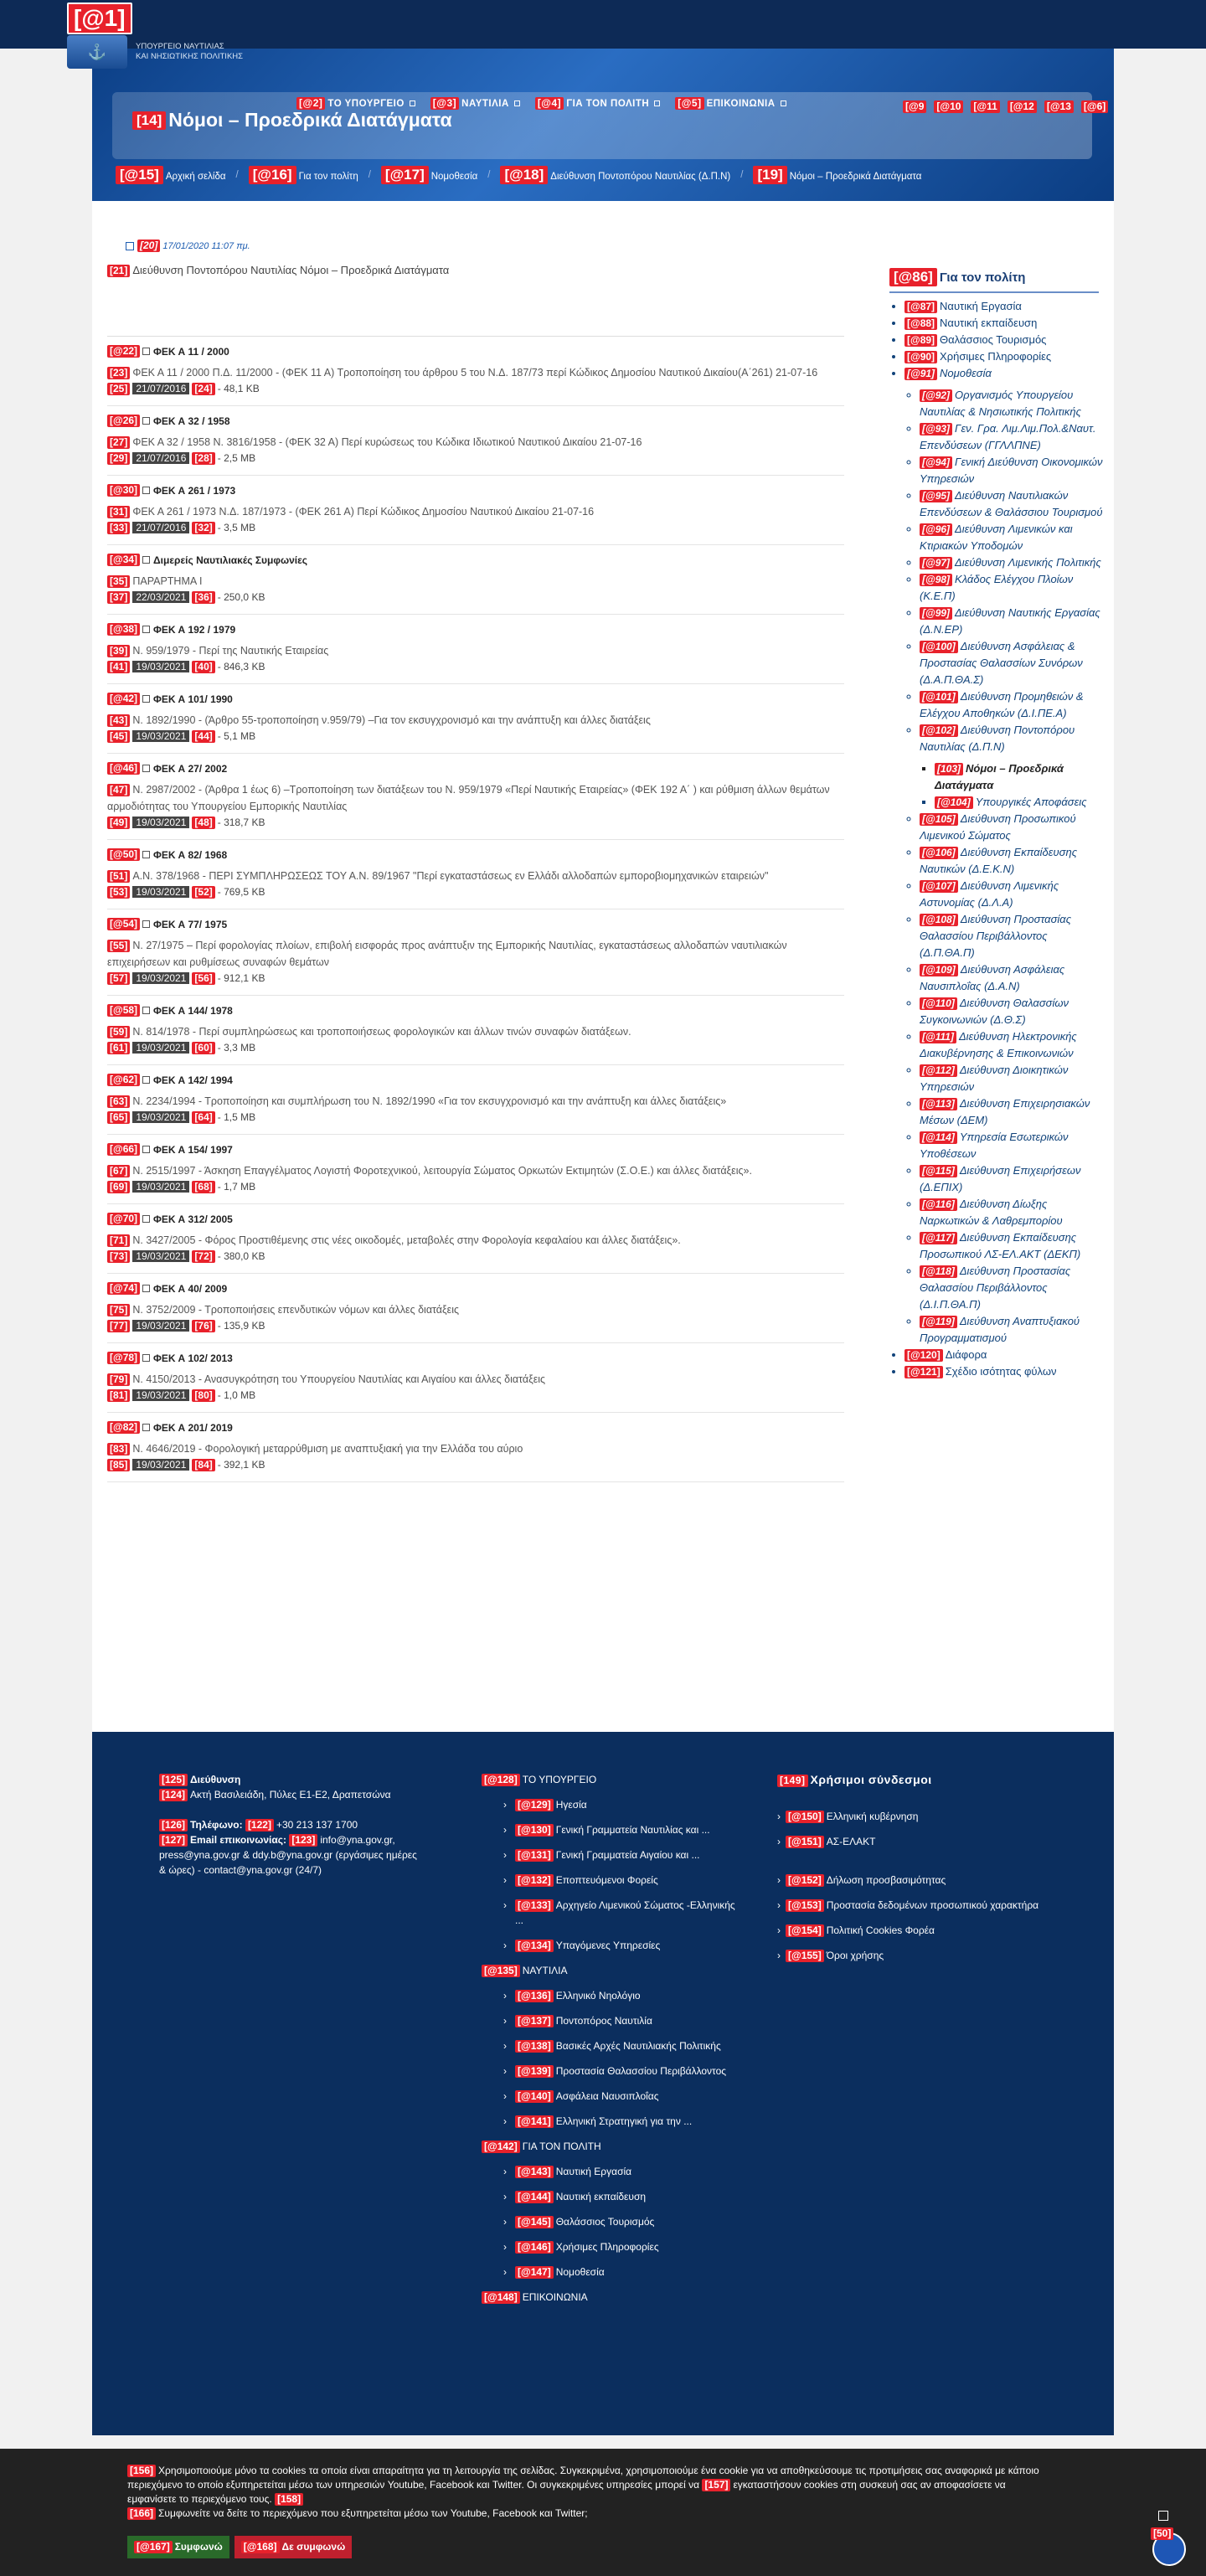 The width and height of the screenshot is (1206, 2576). What do you see at coordinates (1168, 2546) in the screenshot?
I see `accessibility-icon: [50]` at bounding box center [1168, 2546].